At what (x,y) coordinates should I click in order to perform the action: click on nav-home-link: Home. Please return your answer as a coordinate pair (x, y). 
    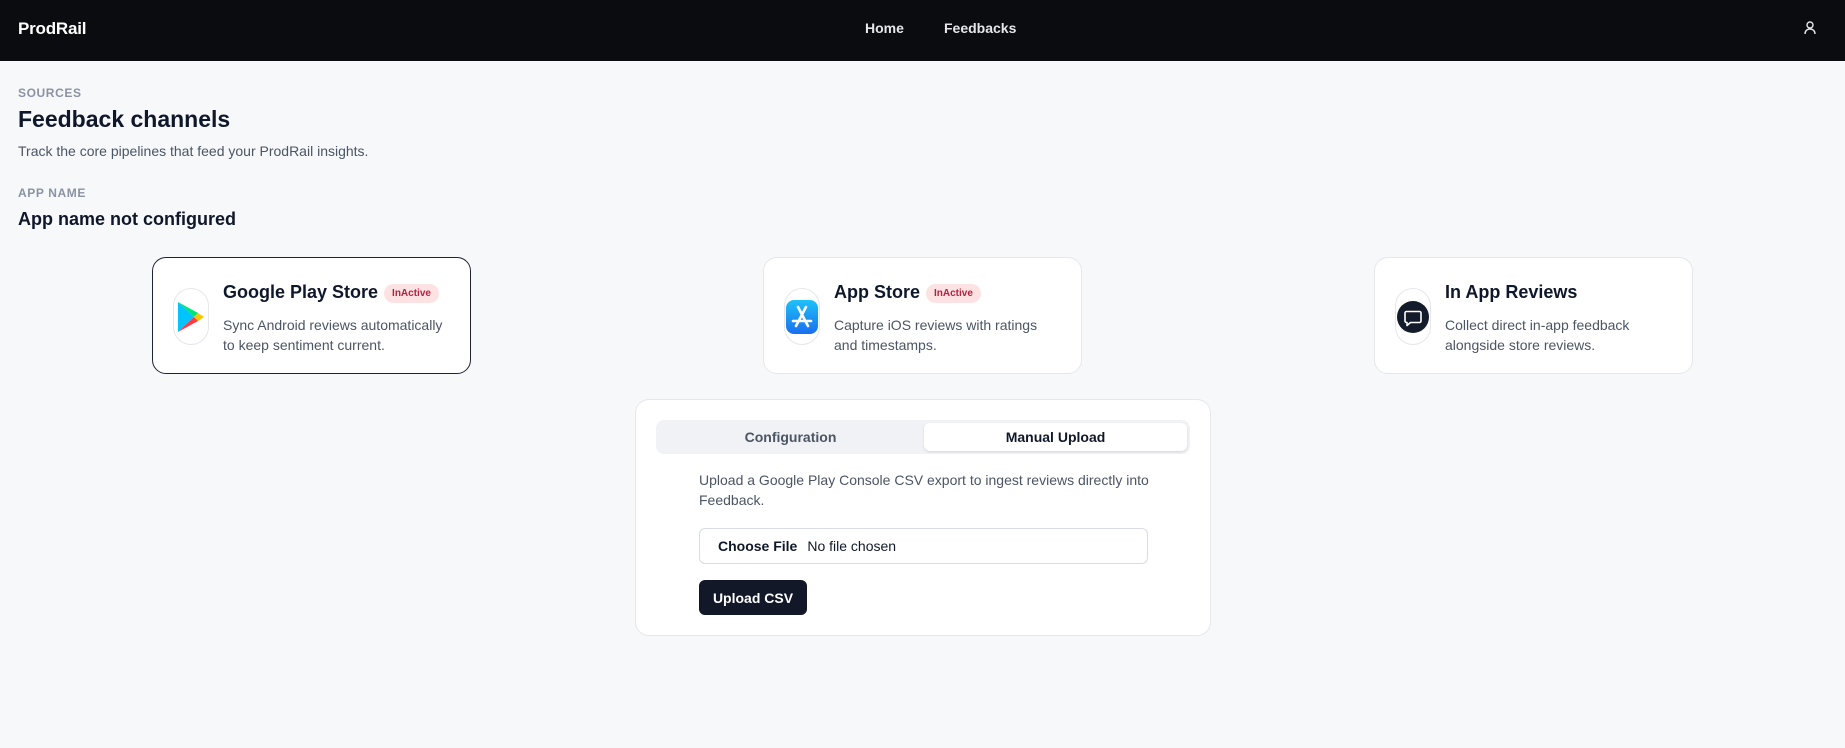
    Looking at the image, I should click on (884, 28).